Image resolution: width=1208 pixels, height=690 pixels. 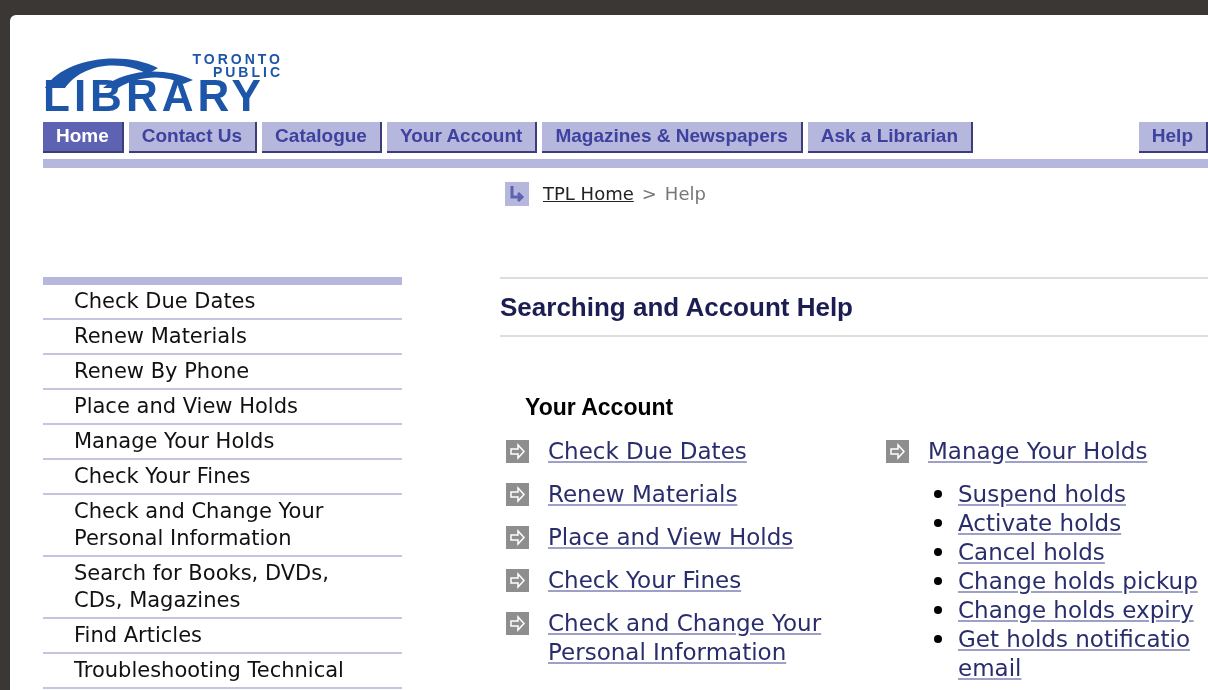 What do you see at coordinates (600, 407) in the screenshot?
I see `section-heading: Your Account` at bounding box center [600, 407].